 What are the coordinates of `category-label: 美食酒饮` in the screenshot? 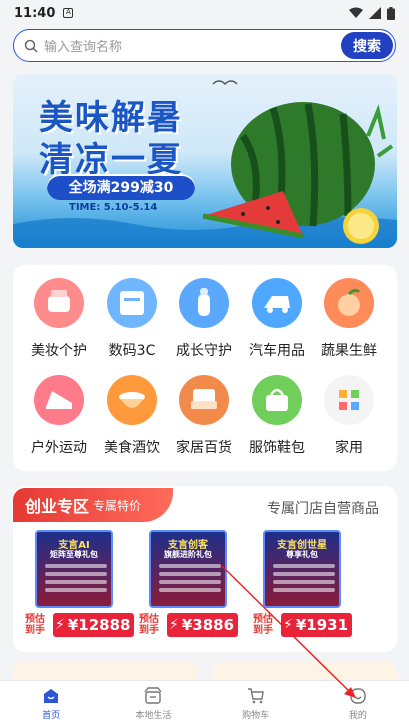 It's located at (132, 448).